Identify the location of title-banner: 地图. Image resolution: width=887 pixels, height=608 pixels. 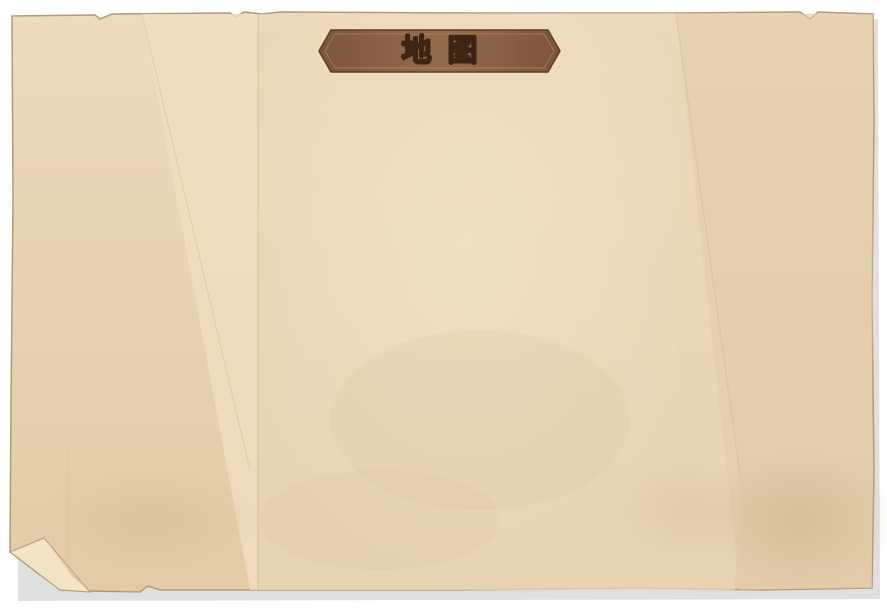
(439, 51).